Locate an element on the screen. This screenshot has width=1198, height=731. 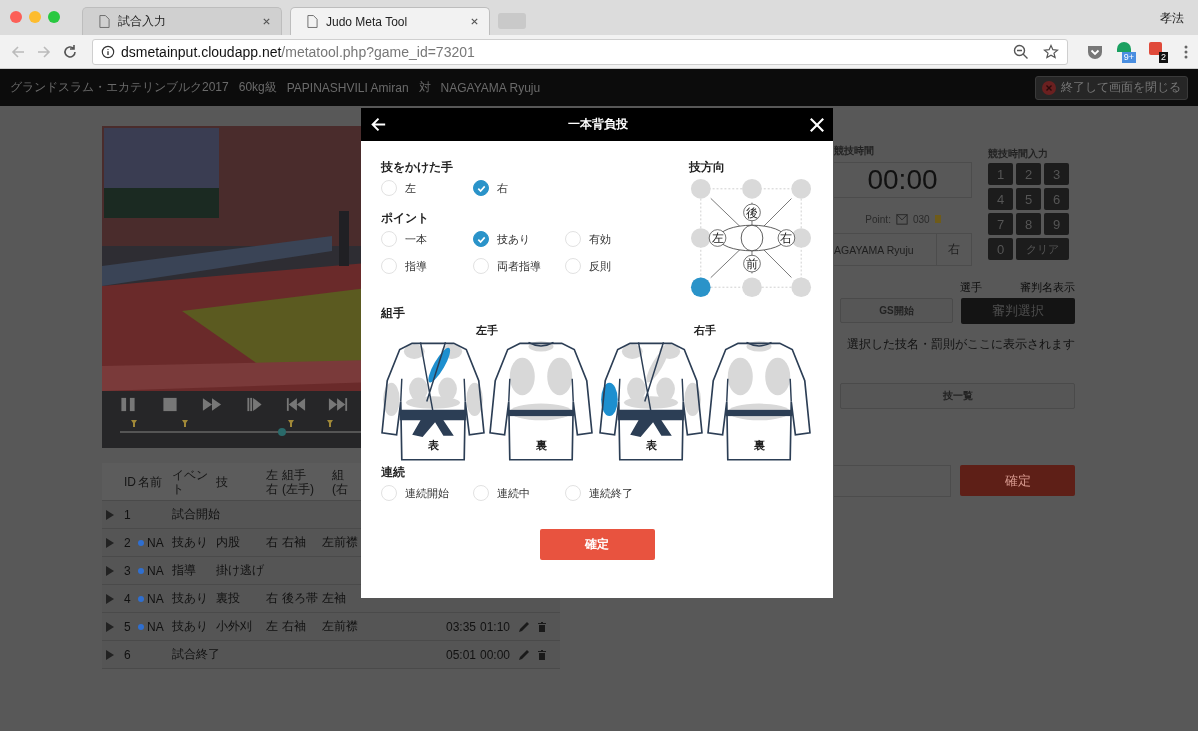
keypad-key: 2 is located at coordinates (1028, 174).